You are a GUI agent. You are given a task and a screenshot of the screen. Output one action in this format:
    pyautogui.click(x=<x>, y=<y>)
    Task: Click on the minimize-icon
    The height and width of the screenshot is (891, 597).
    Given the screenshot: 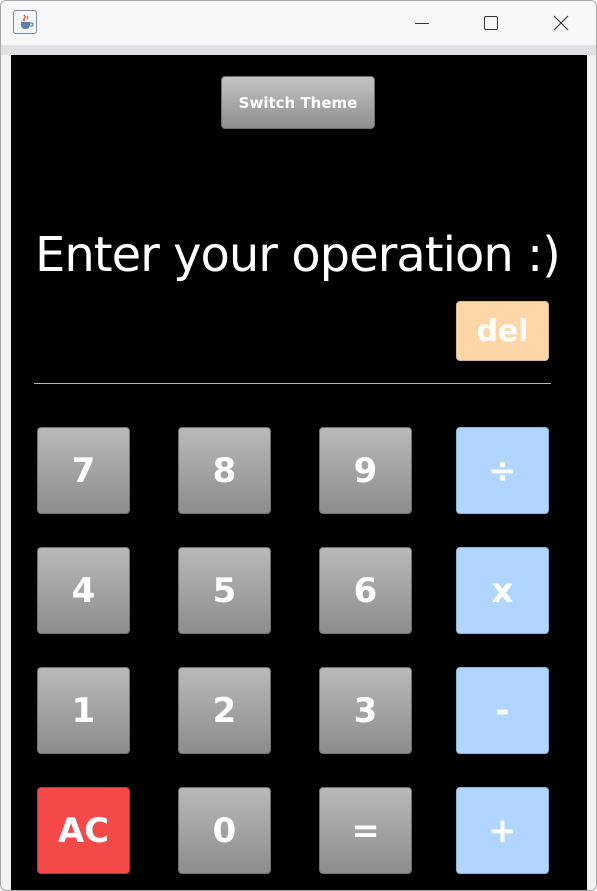 What is the action you would take?
    pyautogui.click(x=422, y=23)
    